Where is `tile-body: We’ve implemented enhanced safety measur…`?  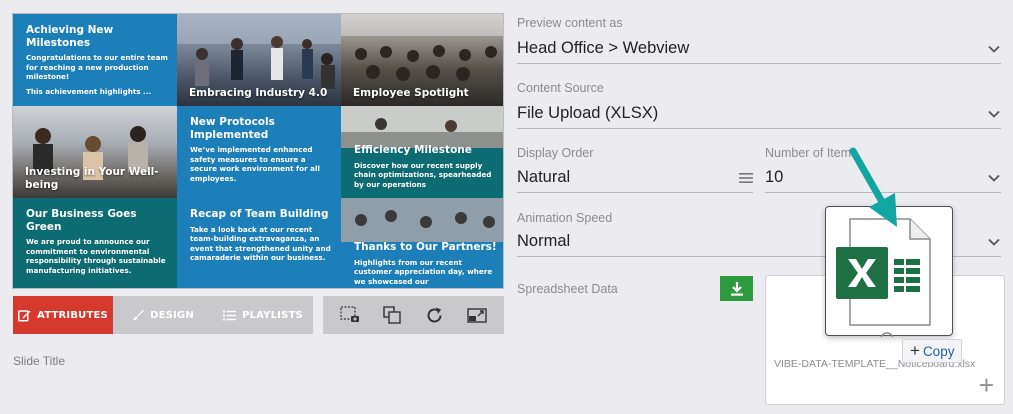
tile-body: We’ve implemented enhanced safety measur… is located at coordinates (255, 164).